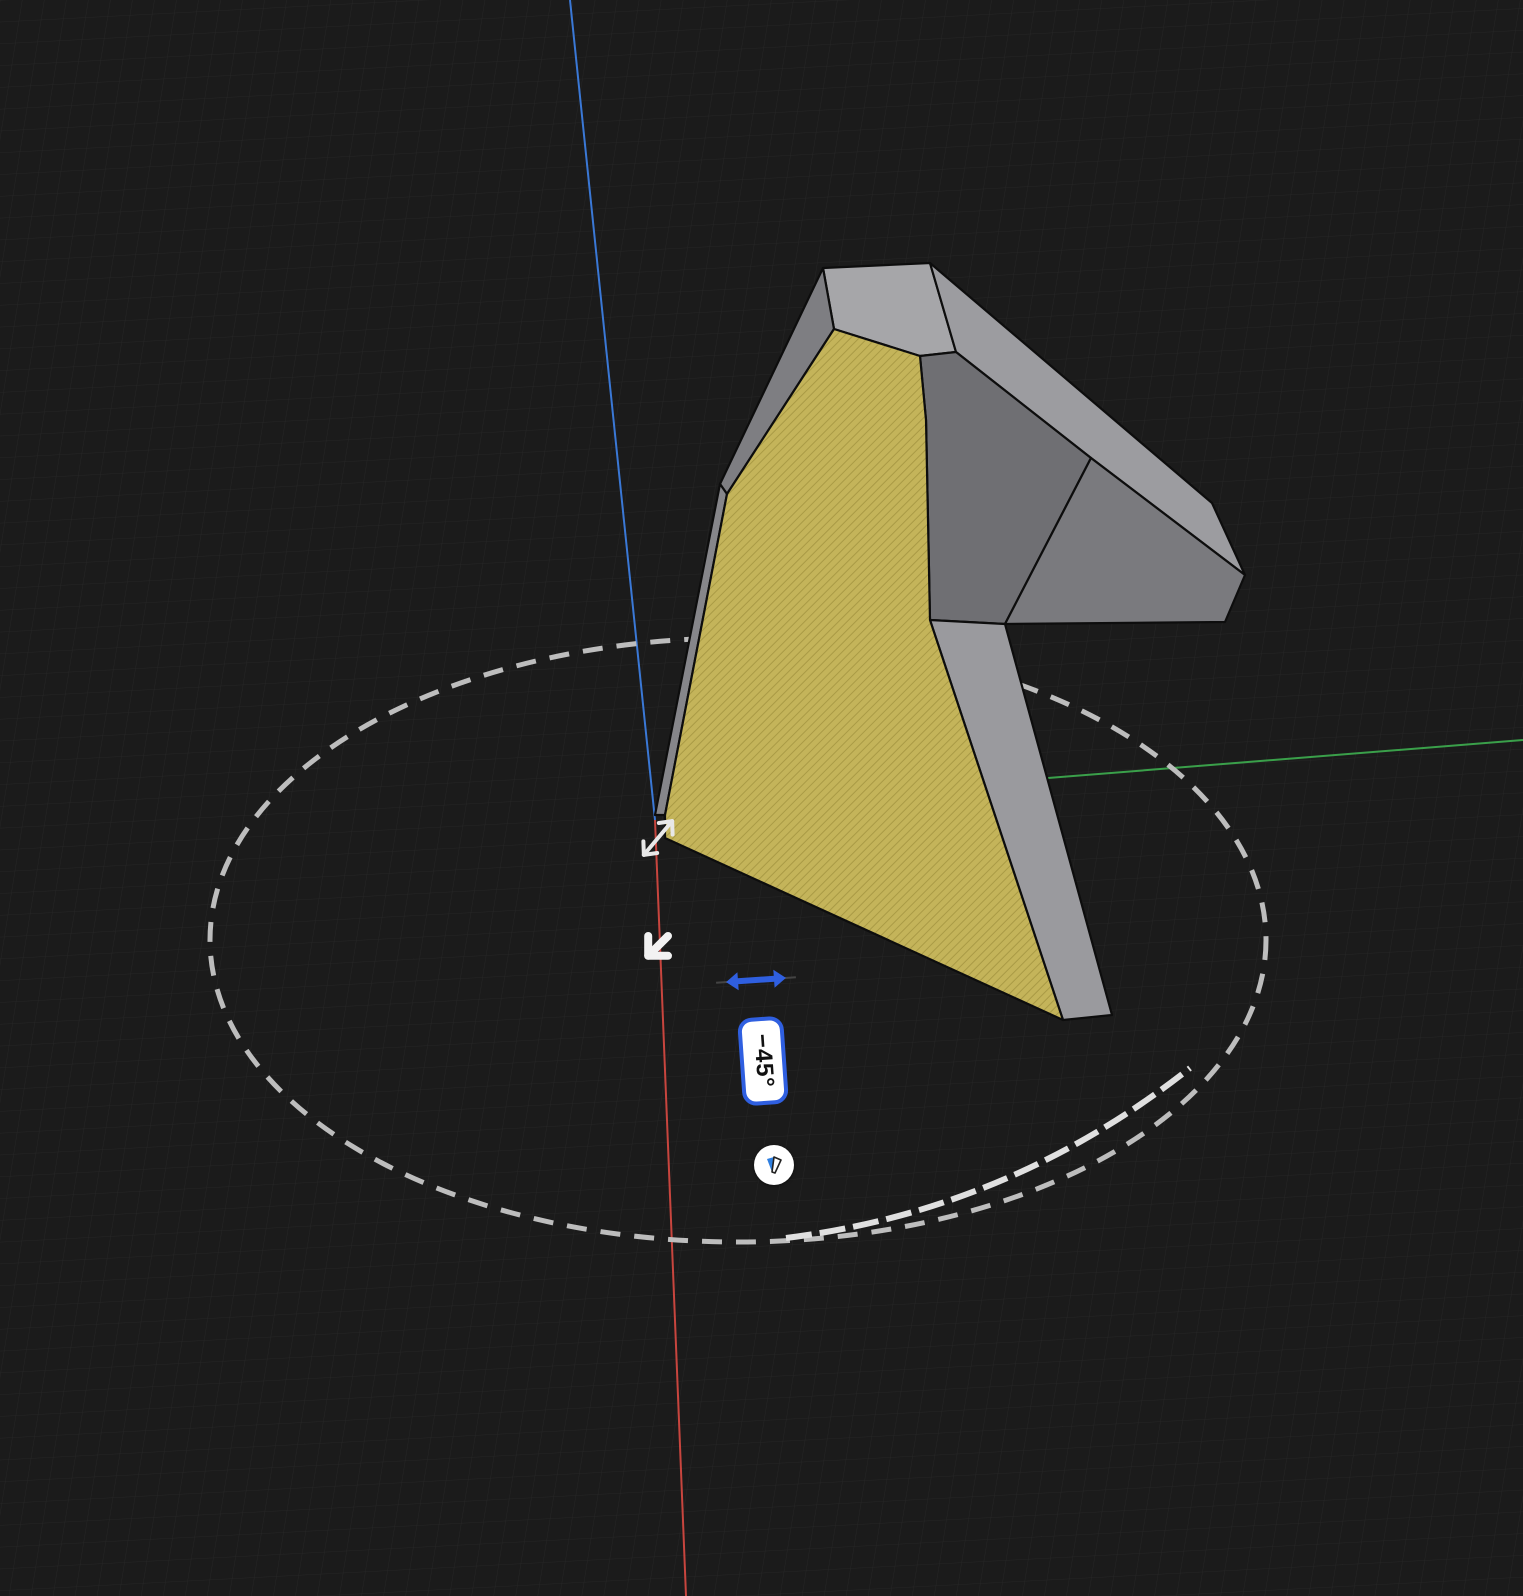  I want to click on snap-toggle-icon, so click(774, 1165).